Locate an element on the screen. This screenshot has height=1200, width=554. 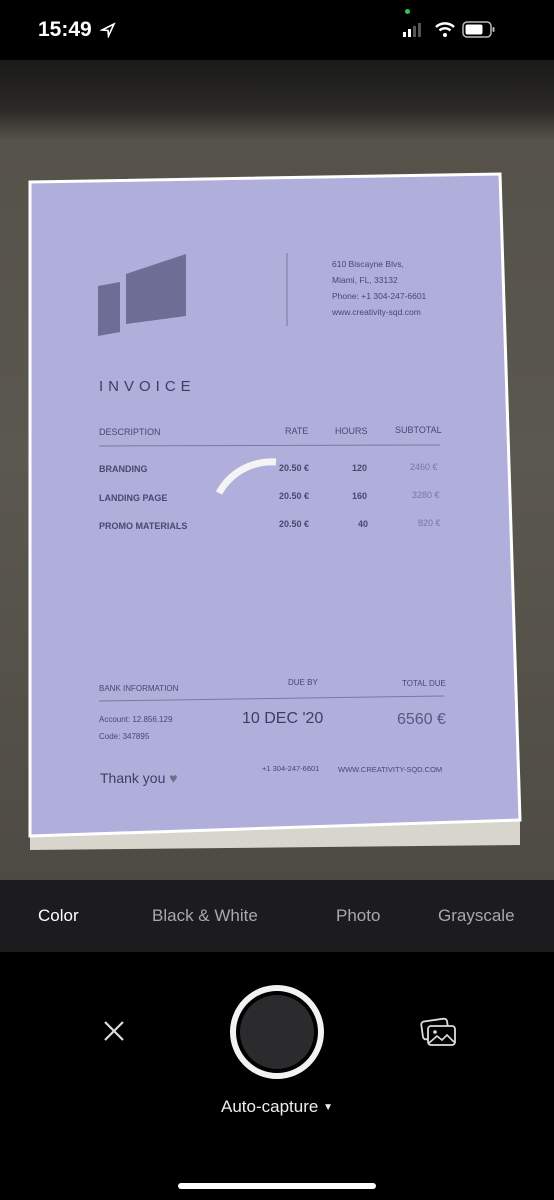
account-number: Account: 12.856.129 is located at coordinates (136, 719).